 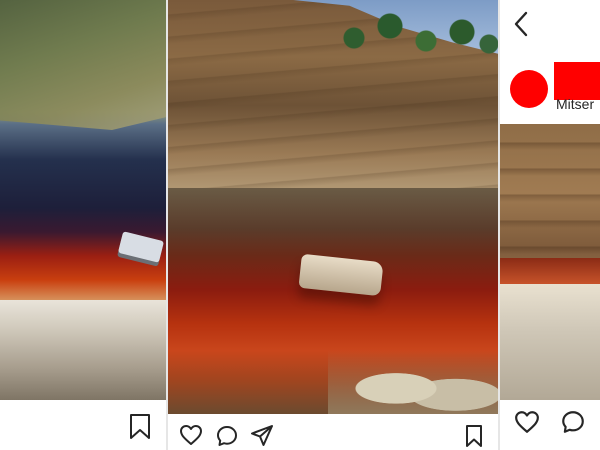 What do you see at coordinates (141, 247) in the screenshot?
I see `photo-rock` at bounding box center [141, 247].